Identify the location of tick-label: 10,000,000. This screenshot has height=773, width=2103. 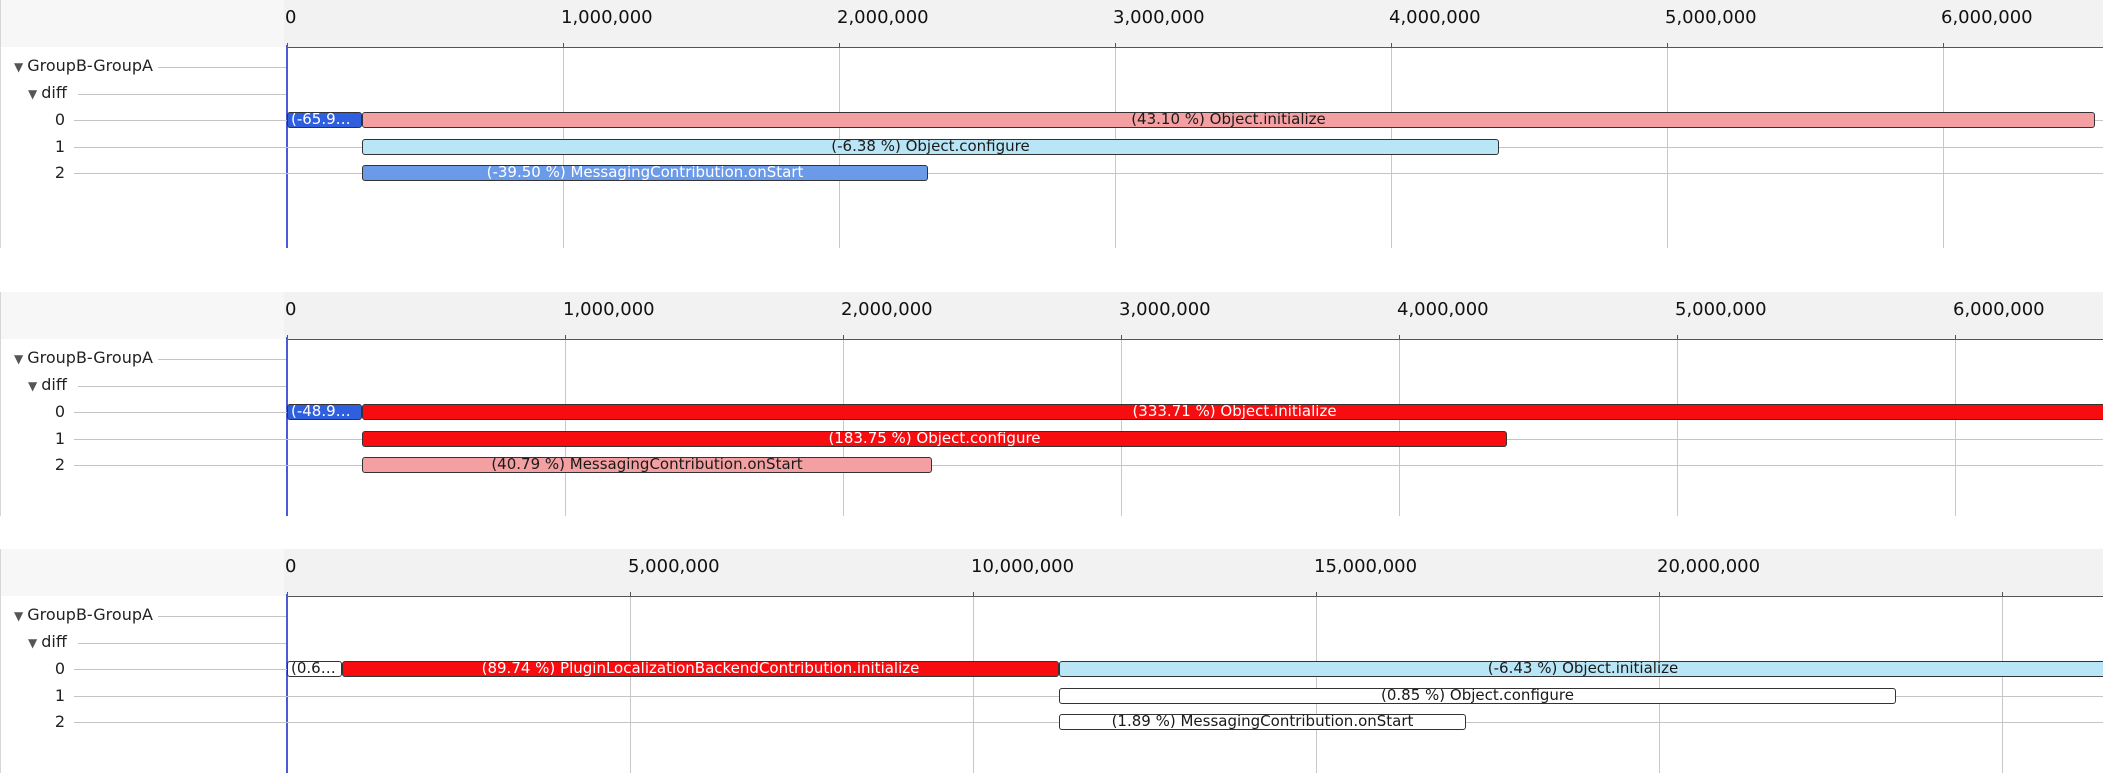
(1023, 566).